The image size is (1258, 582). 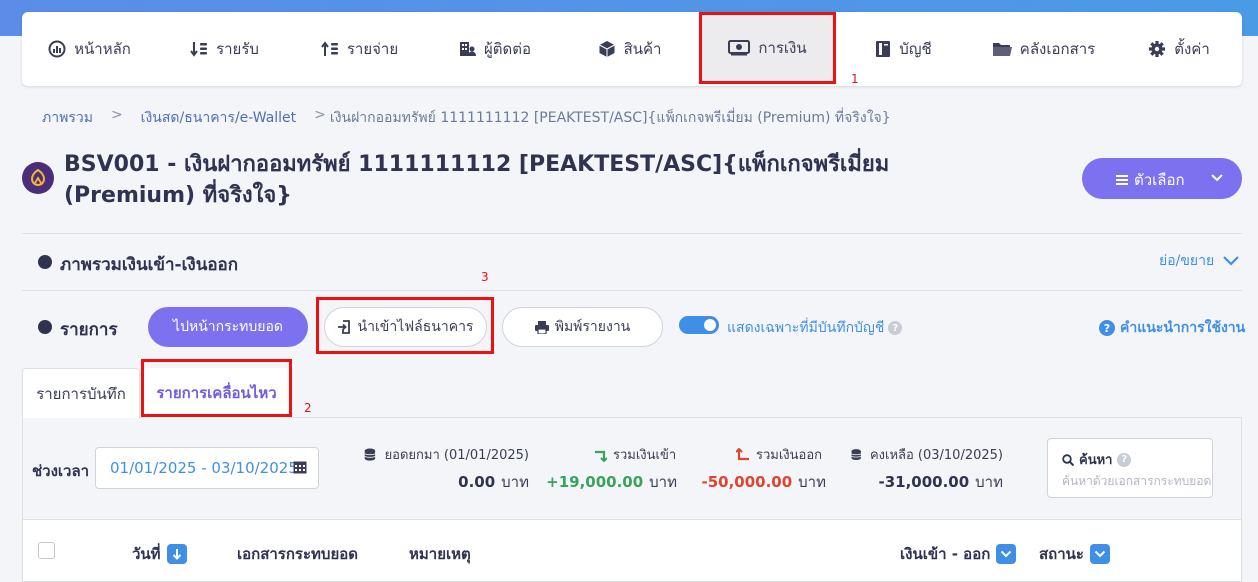 I want to click on arrow-out-icon, so click(x=742, y=453).